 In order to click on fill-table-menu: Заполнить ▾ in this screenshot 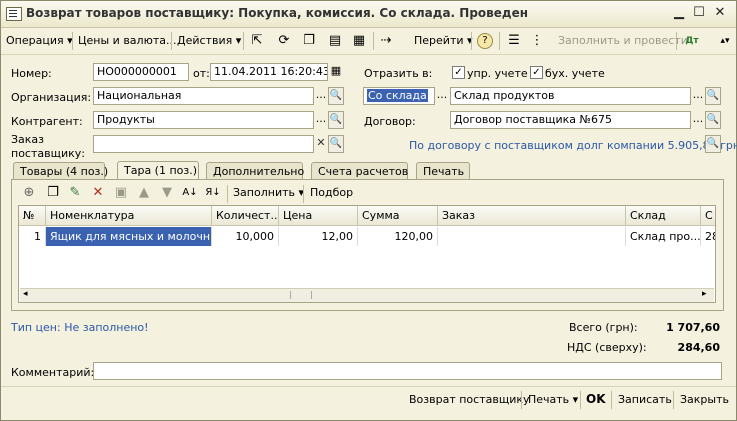, I will do `click(268, 192)`.